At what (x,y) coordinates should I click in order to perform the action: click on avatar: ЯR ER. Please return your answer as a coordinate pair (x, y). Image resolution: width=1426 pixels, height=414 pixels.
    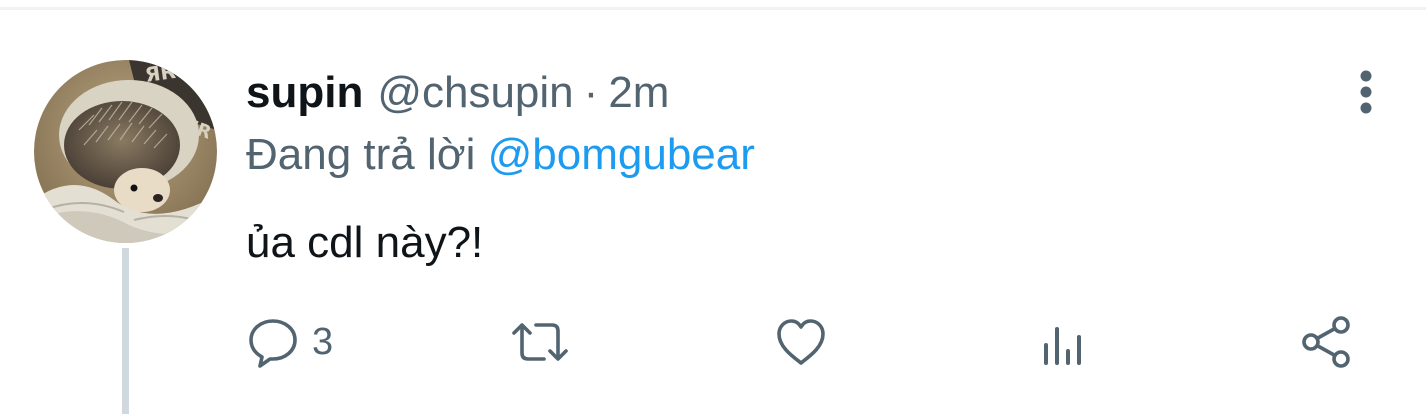
    Looking at the image, I should click on (125, 151).